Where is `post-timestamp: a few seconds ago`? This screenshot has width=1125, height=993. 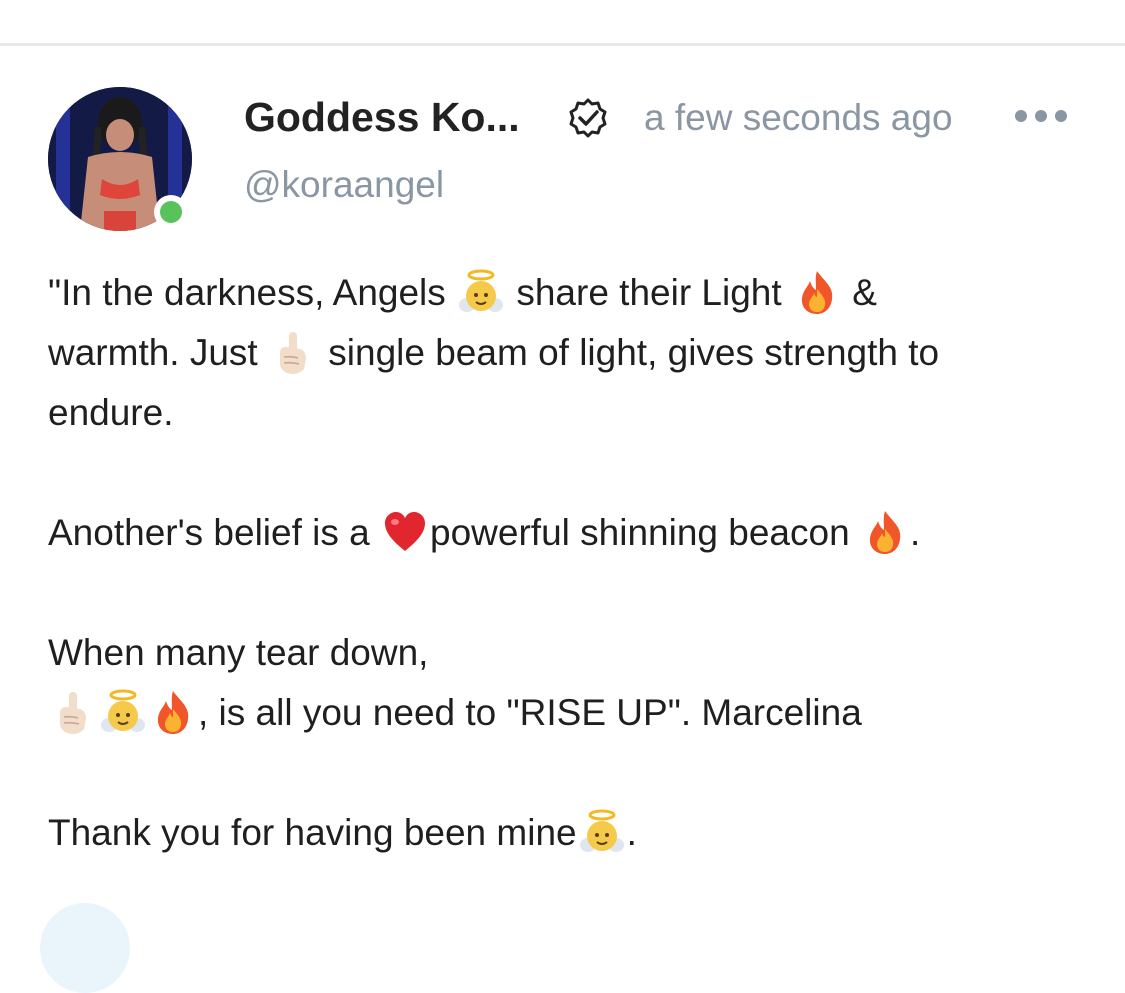 post-timestamp: a few seconds ago is located at coordinates (798, 118).